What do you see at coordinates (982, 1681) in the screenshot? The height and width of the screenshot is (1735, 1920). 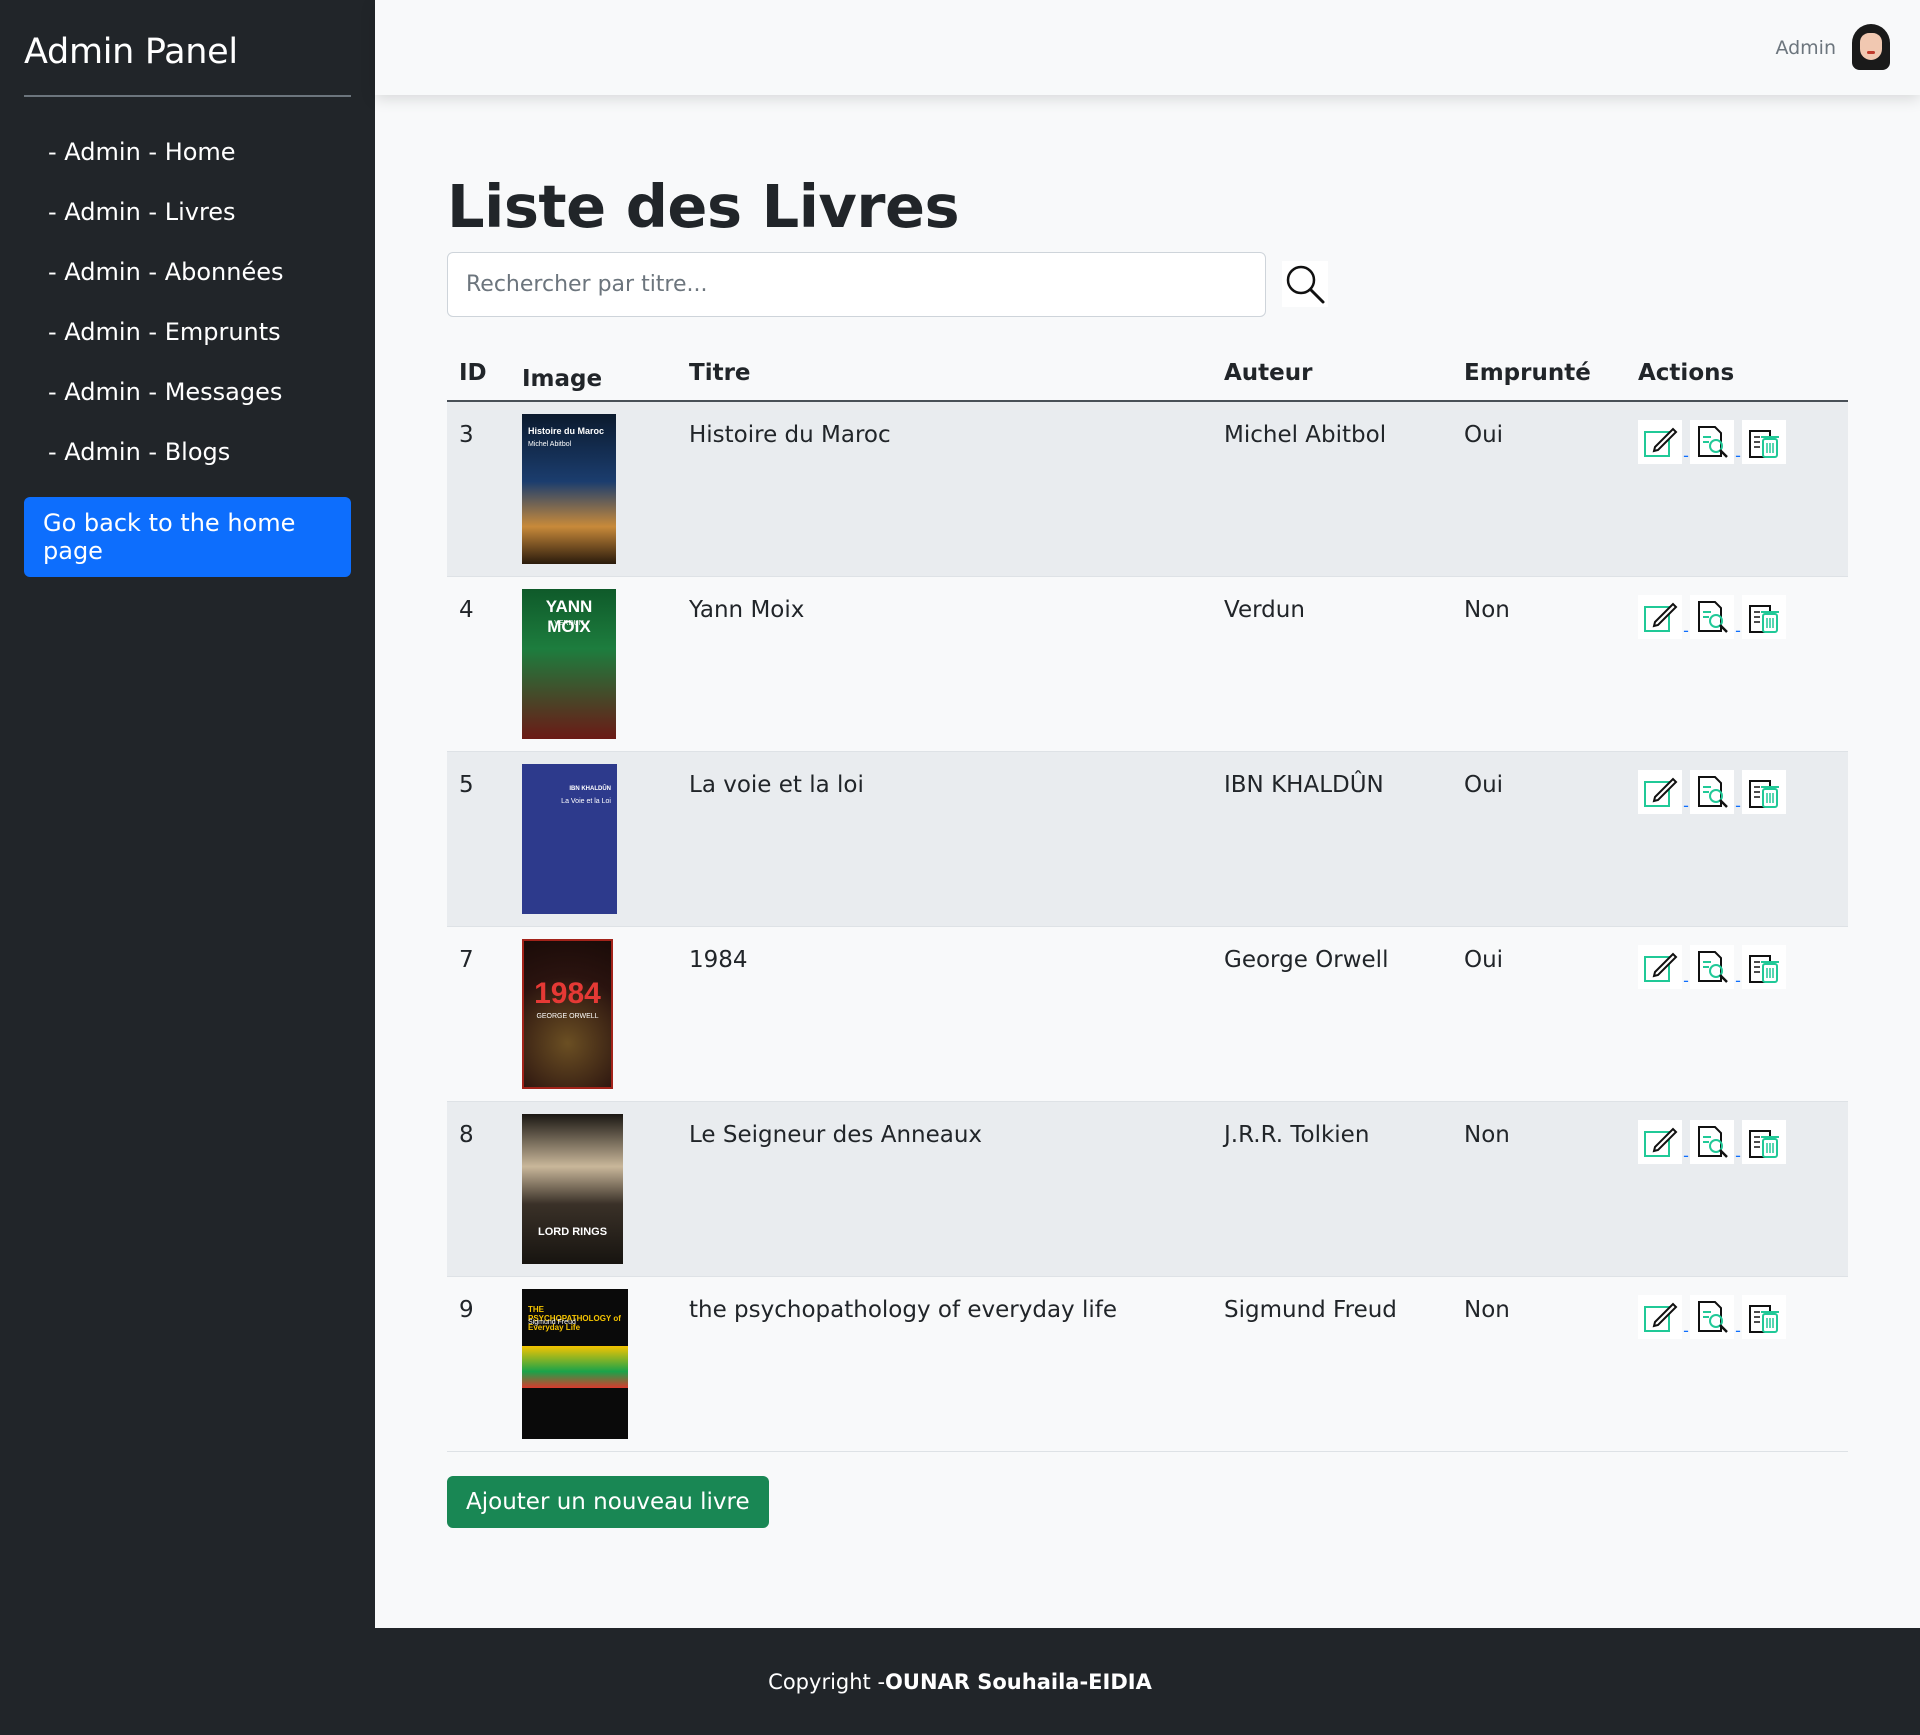 I see `footer-author: OUNAR Souhaila` at bounding box center [982, 1681].